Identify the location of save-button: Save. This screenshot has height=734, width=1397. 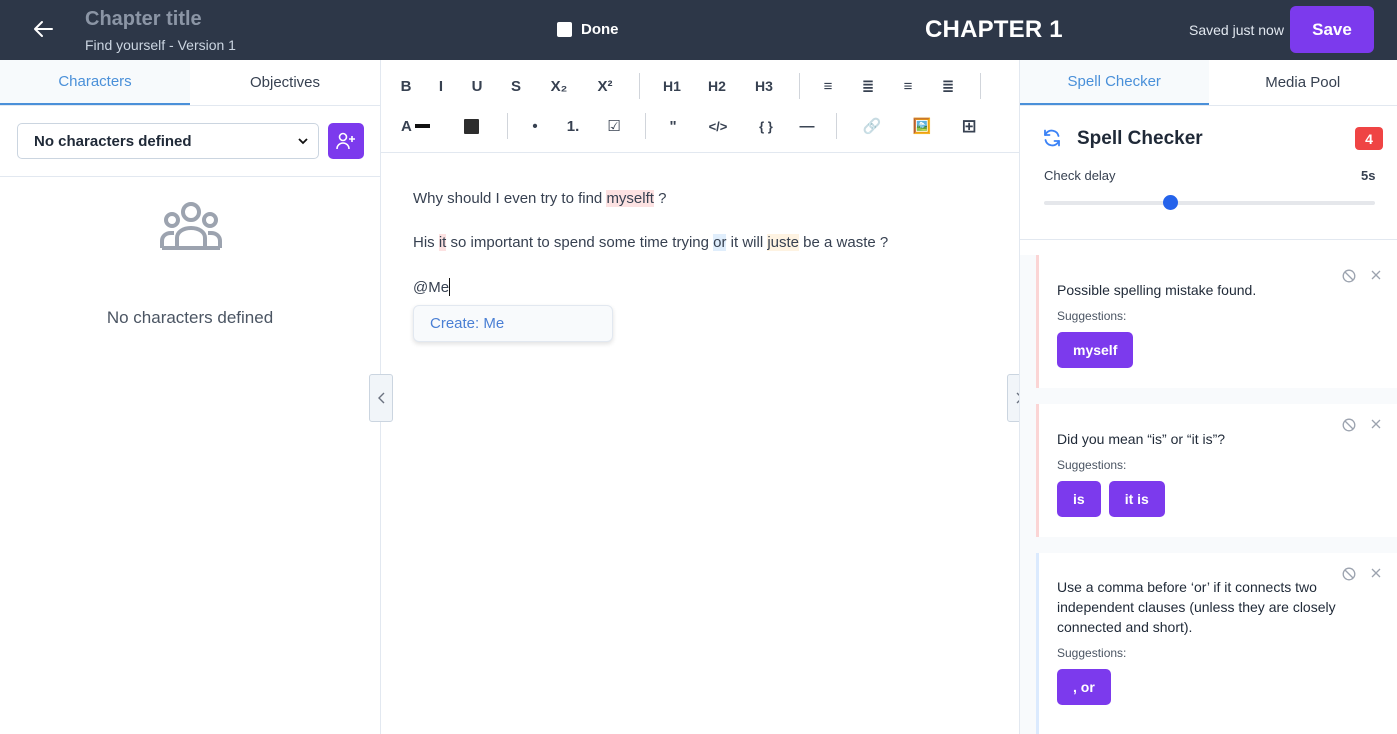
(1332, 29).